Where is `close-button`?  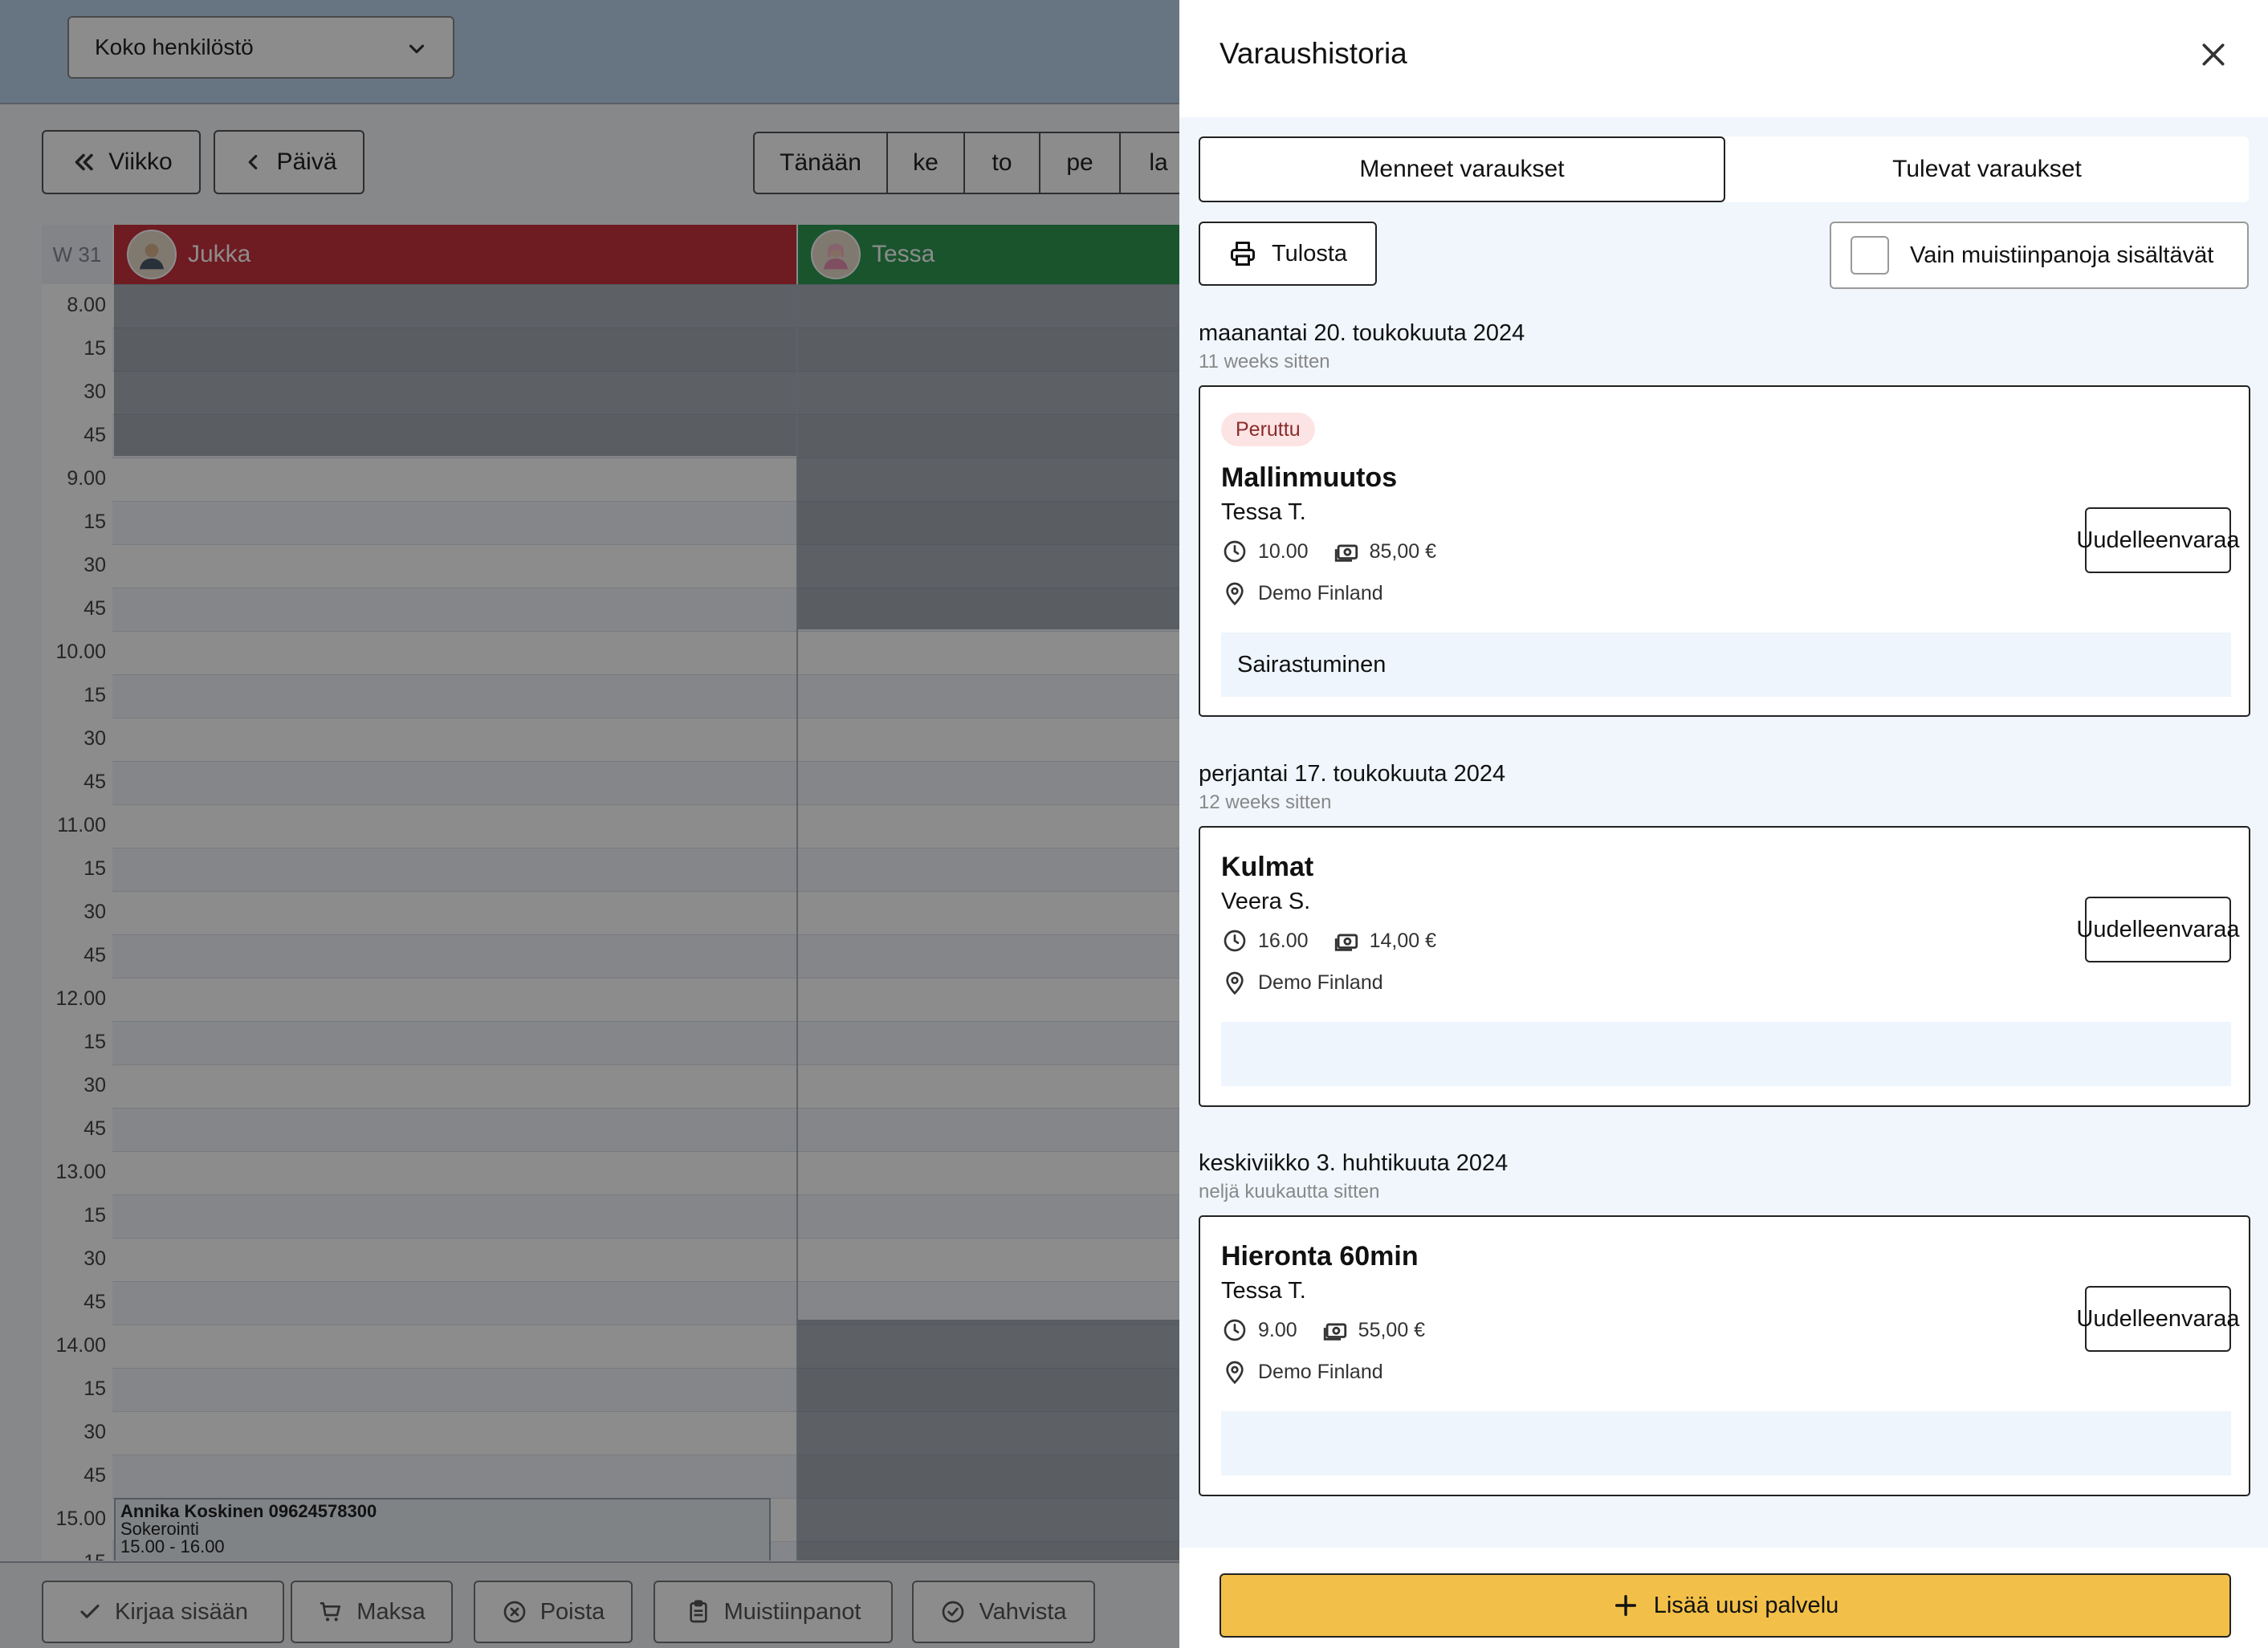 close-button is located at coordinates (2213, 54).